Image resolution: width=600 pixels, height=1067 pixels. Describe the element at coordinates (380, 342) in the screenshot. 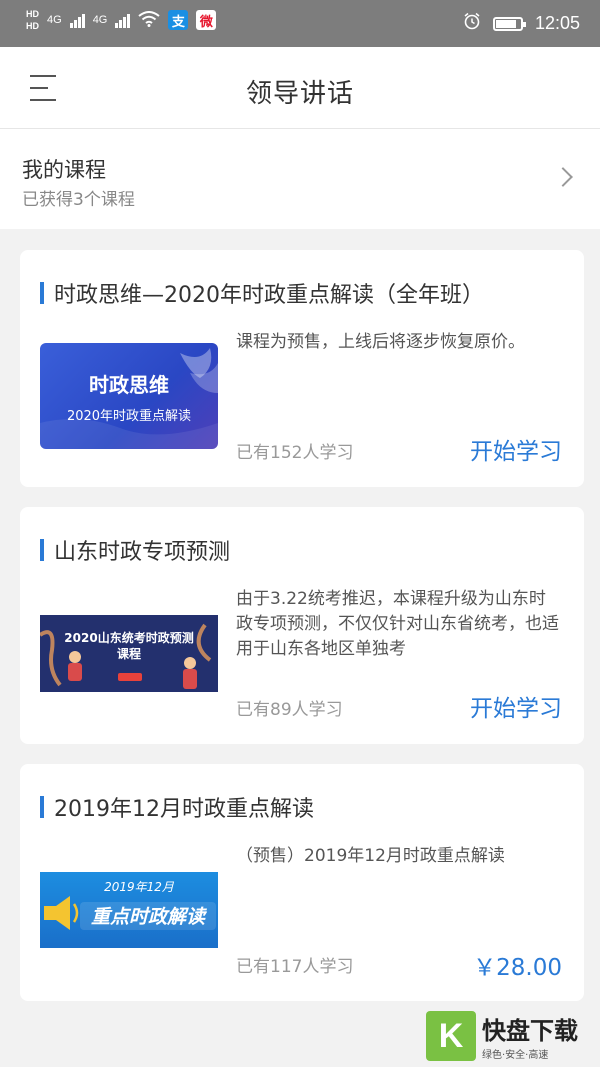

I see `course-description: 课程为预售，上线后将逐步恢复原价。` at that location.